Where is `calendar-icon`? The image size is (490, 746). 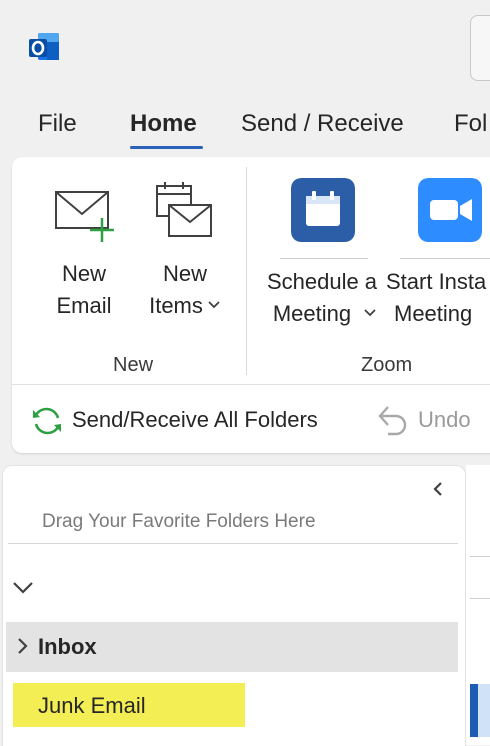 calendar-icon is located at coordinates (323, 210).